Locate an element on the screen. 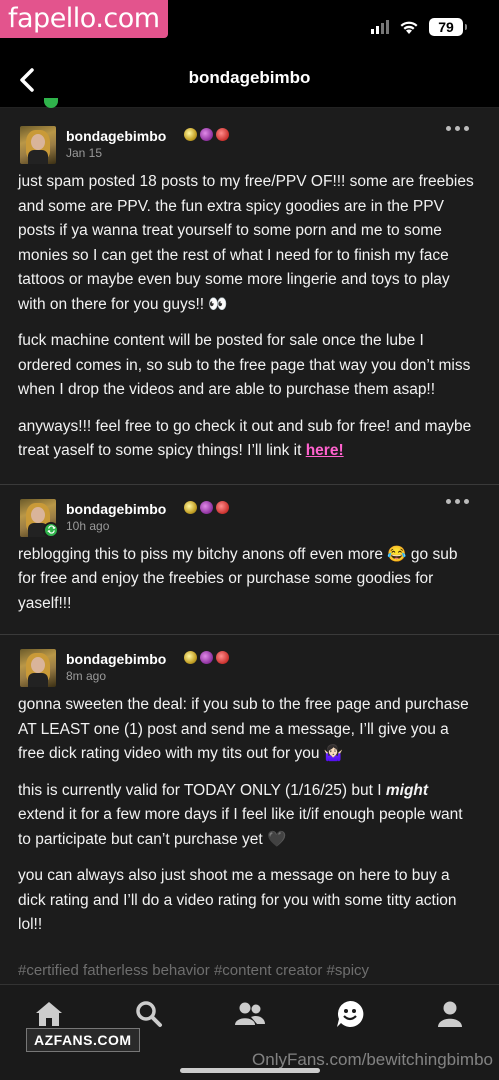  watermark-bottom: OnlyFans.com/bewitchingbimbo is located at coordinates (372, 1059).